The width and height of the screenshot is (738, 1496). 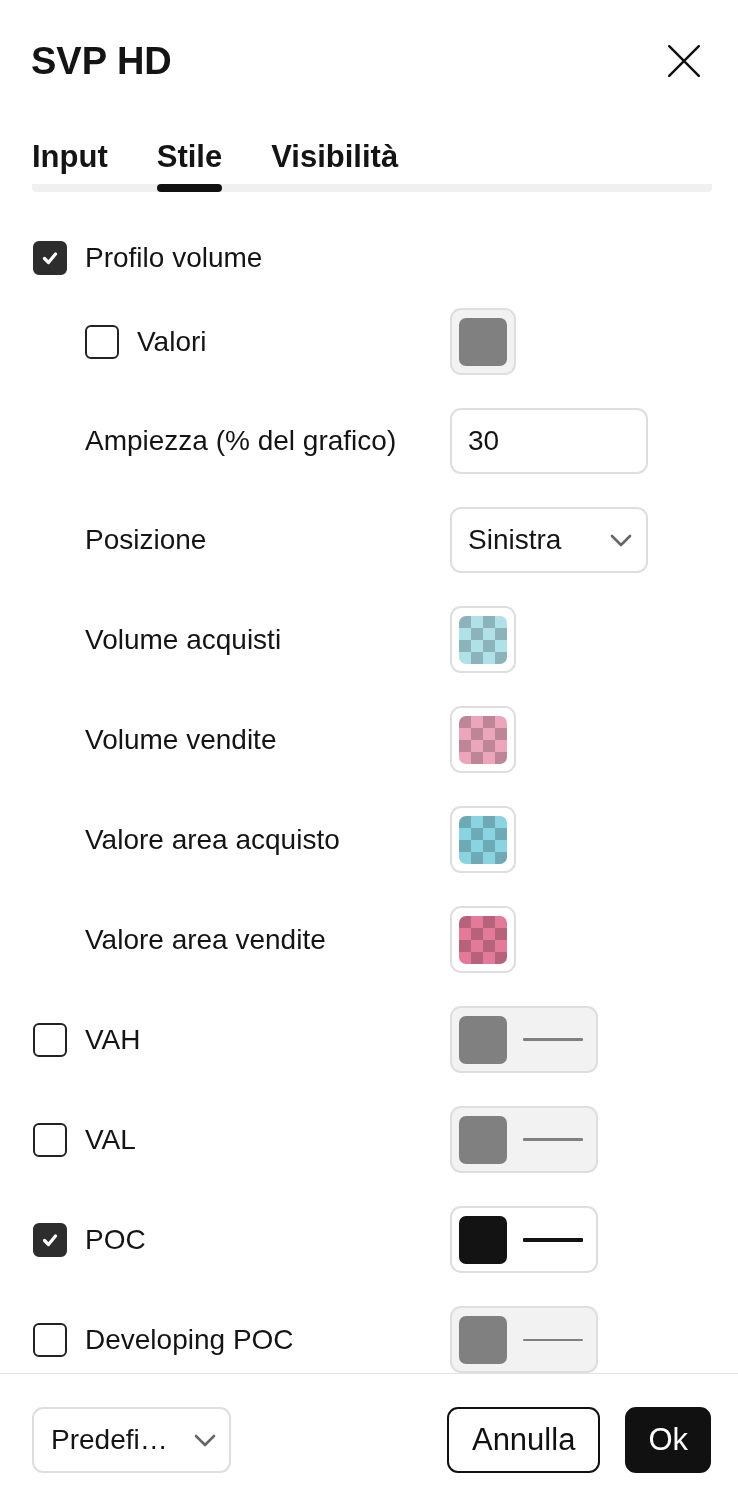 What do you see at coordinates (181, 739) in the screenshot?
I see `setting-label: Volume vendite` at bounding box center [181, 739].